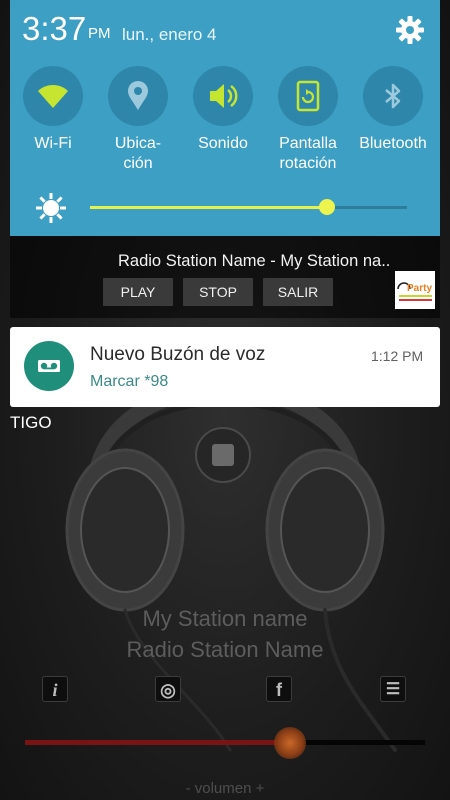 The width and height of the screenshot is (450, 800). I want to click on settings-gear-icon, so click(410, 30).